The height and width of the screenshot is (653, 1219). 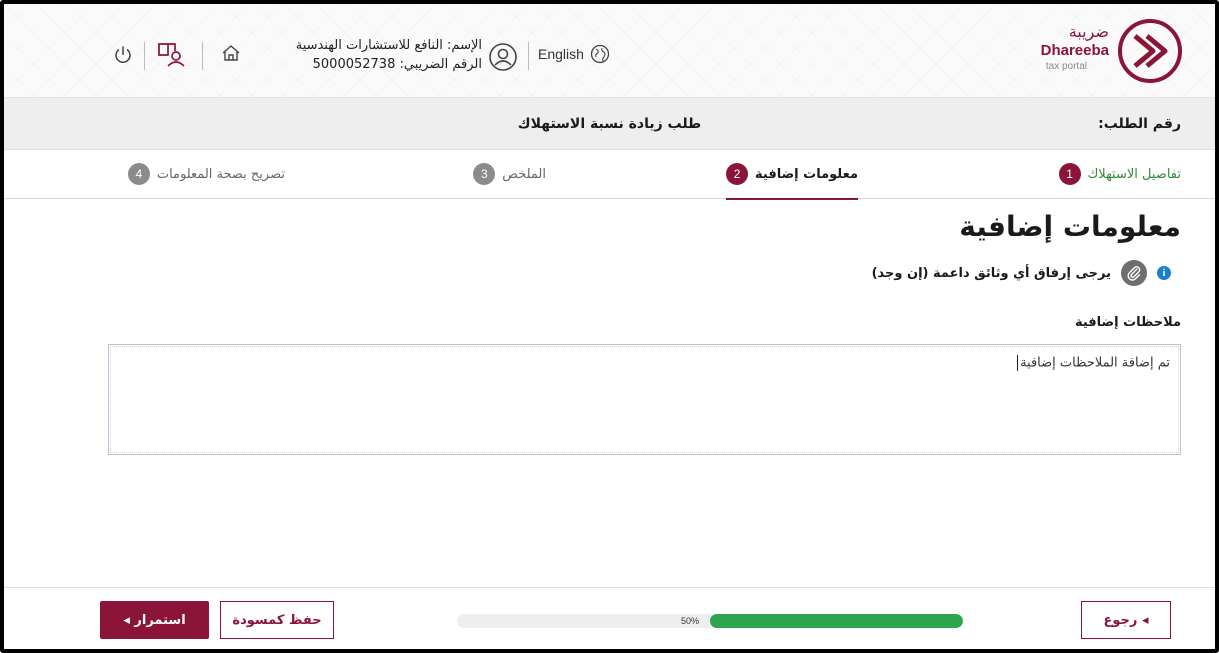 I want to click on dhareeba-logo: ضريبة Dhareeba tax portal, so click(x=1103, y=53).